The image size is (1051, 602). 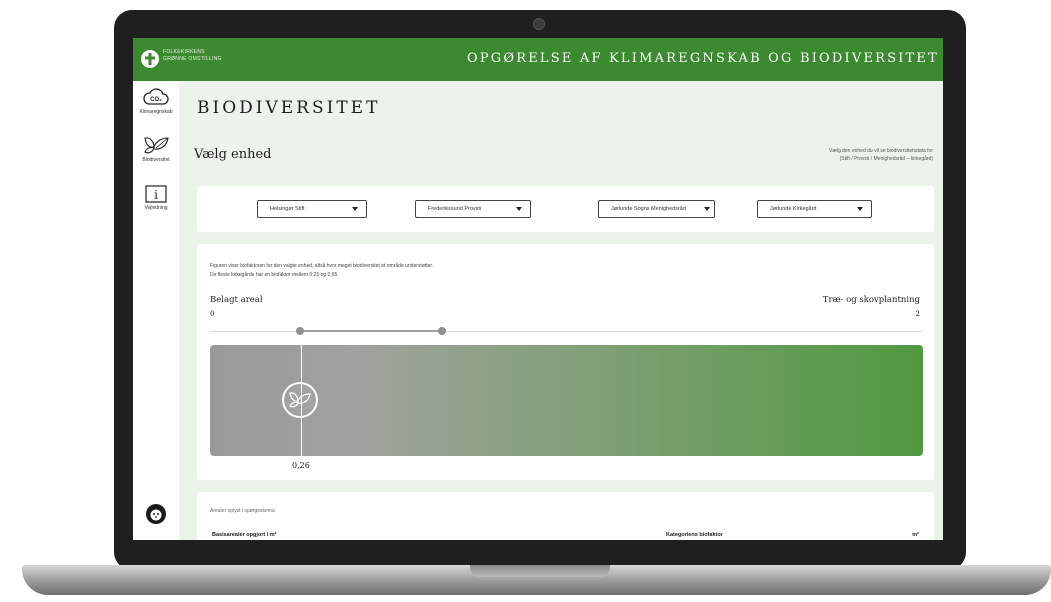 What do you see at coordinates (233, 154) in the screenshot?
I see `section-title: Vælg enhed` at bounding box center [233, 154].